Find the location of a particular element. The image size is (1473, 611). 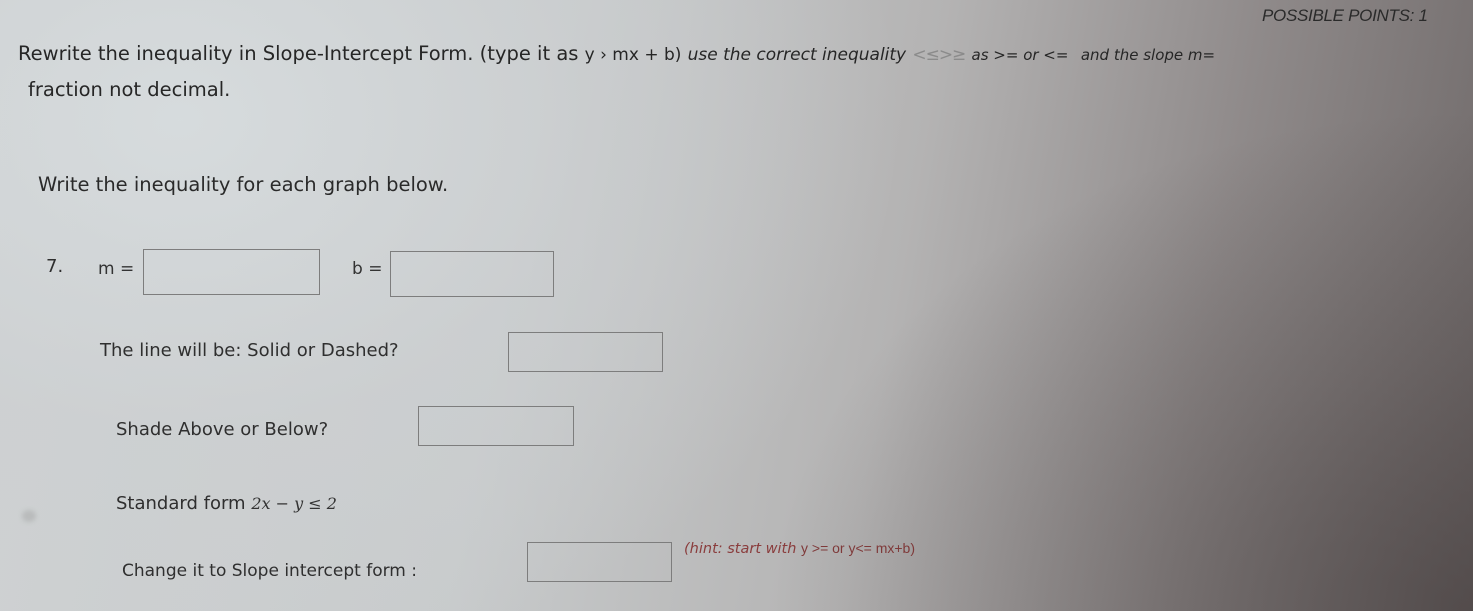

instructions-text-4: and the slope m= is located at coordinates (1148, 55).